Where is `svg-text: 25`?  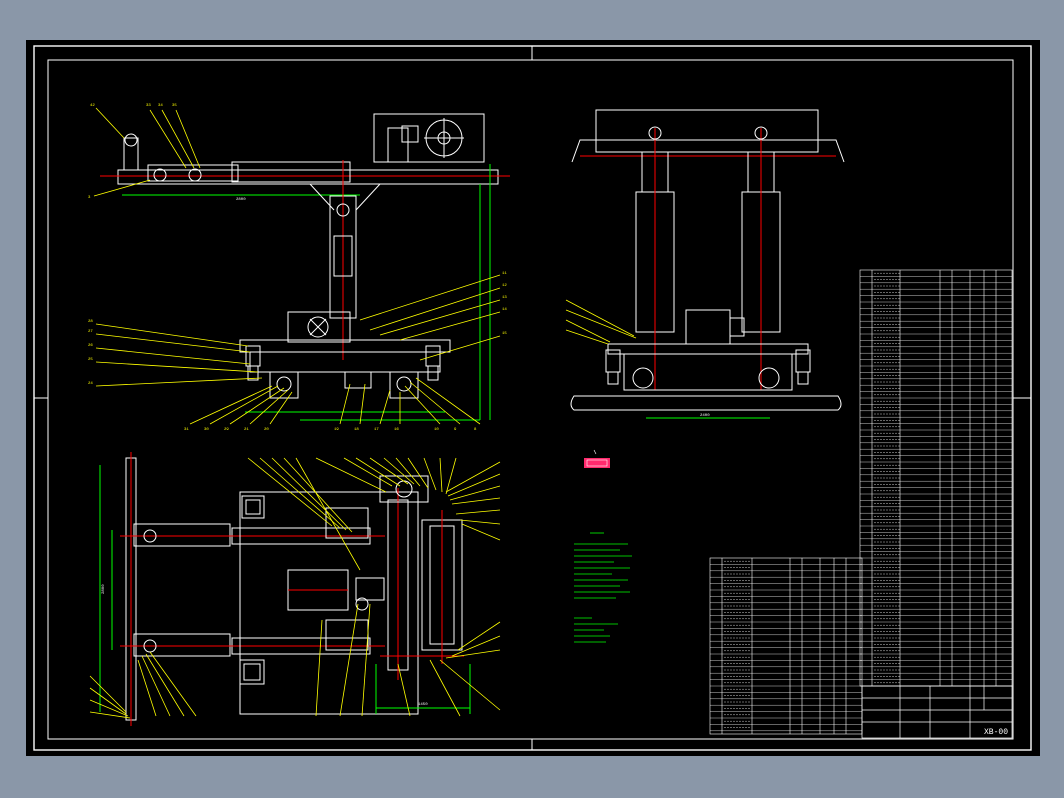
svg-text: 25 is located at coordinates (90, 360).